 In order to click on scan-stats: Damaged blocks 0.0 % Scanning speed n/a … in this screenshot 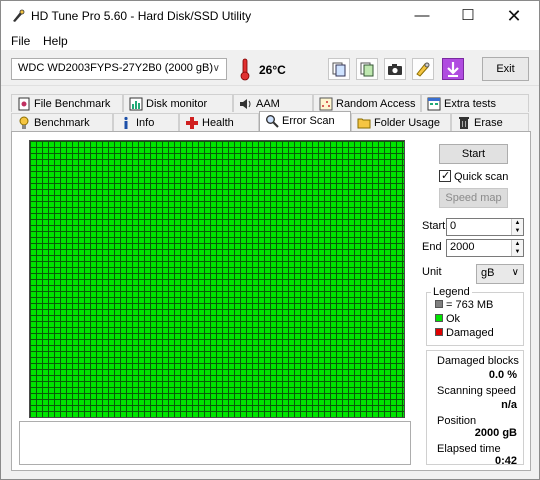, I will do `click(475, 408)`.